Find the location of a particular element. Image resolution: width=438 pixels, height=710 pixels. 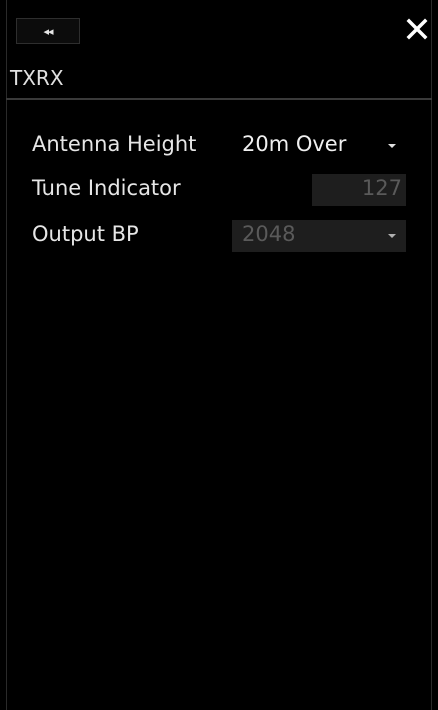

panel-title-bar: TXRX is located at coordinates (219, 79).